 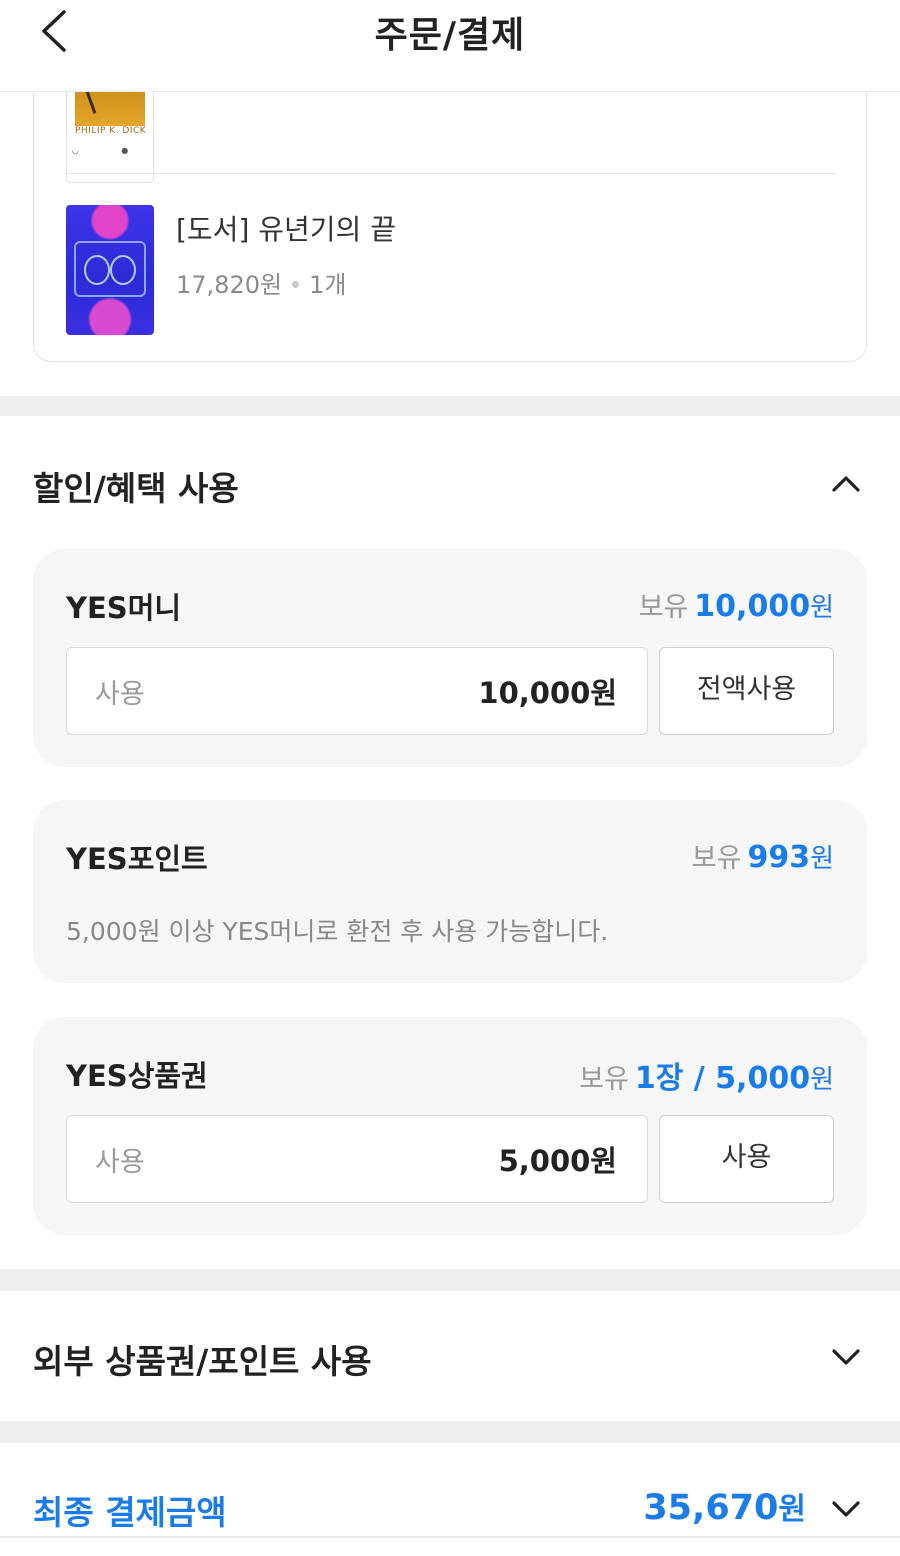 What do you see at coordinates (450, 1537) in the screenshot?
I see `bottom-border` at bounding box center [450, 1537].